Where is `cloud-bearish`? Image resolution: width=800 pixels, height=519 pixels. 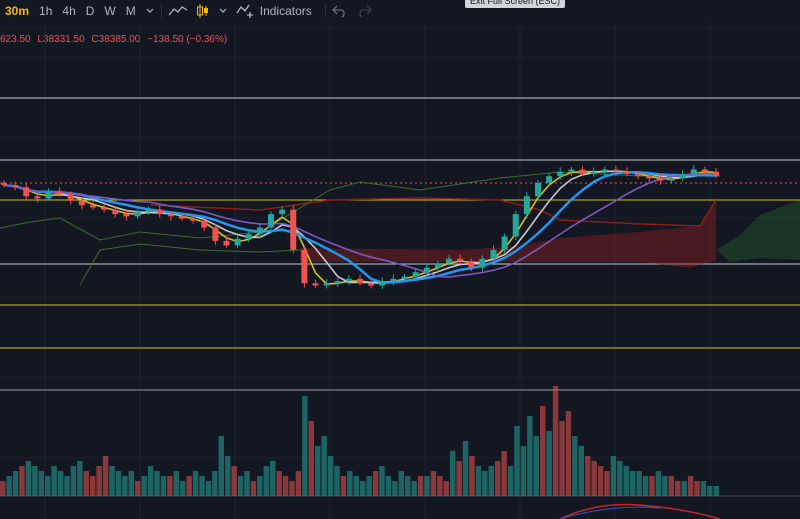
cloud-bearish is located at coordinates (508, 234).